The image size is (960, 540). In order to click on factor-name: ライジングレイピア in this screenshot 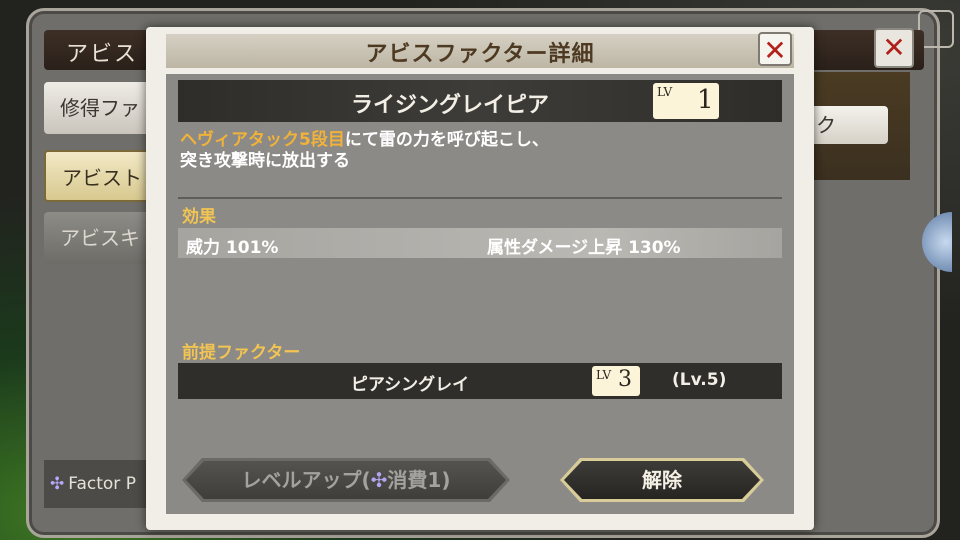, I will do `click(449, 105)`.